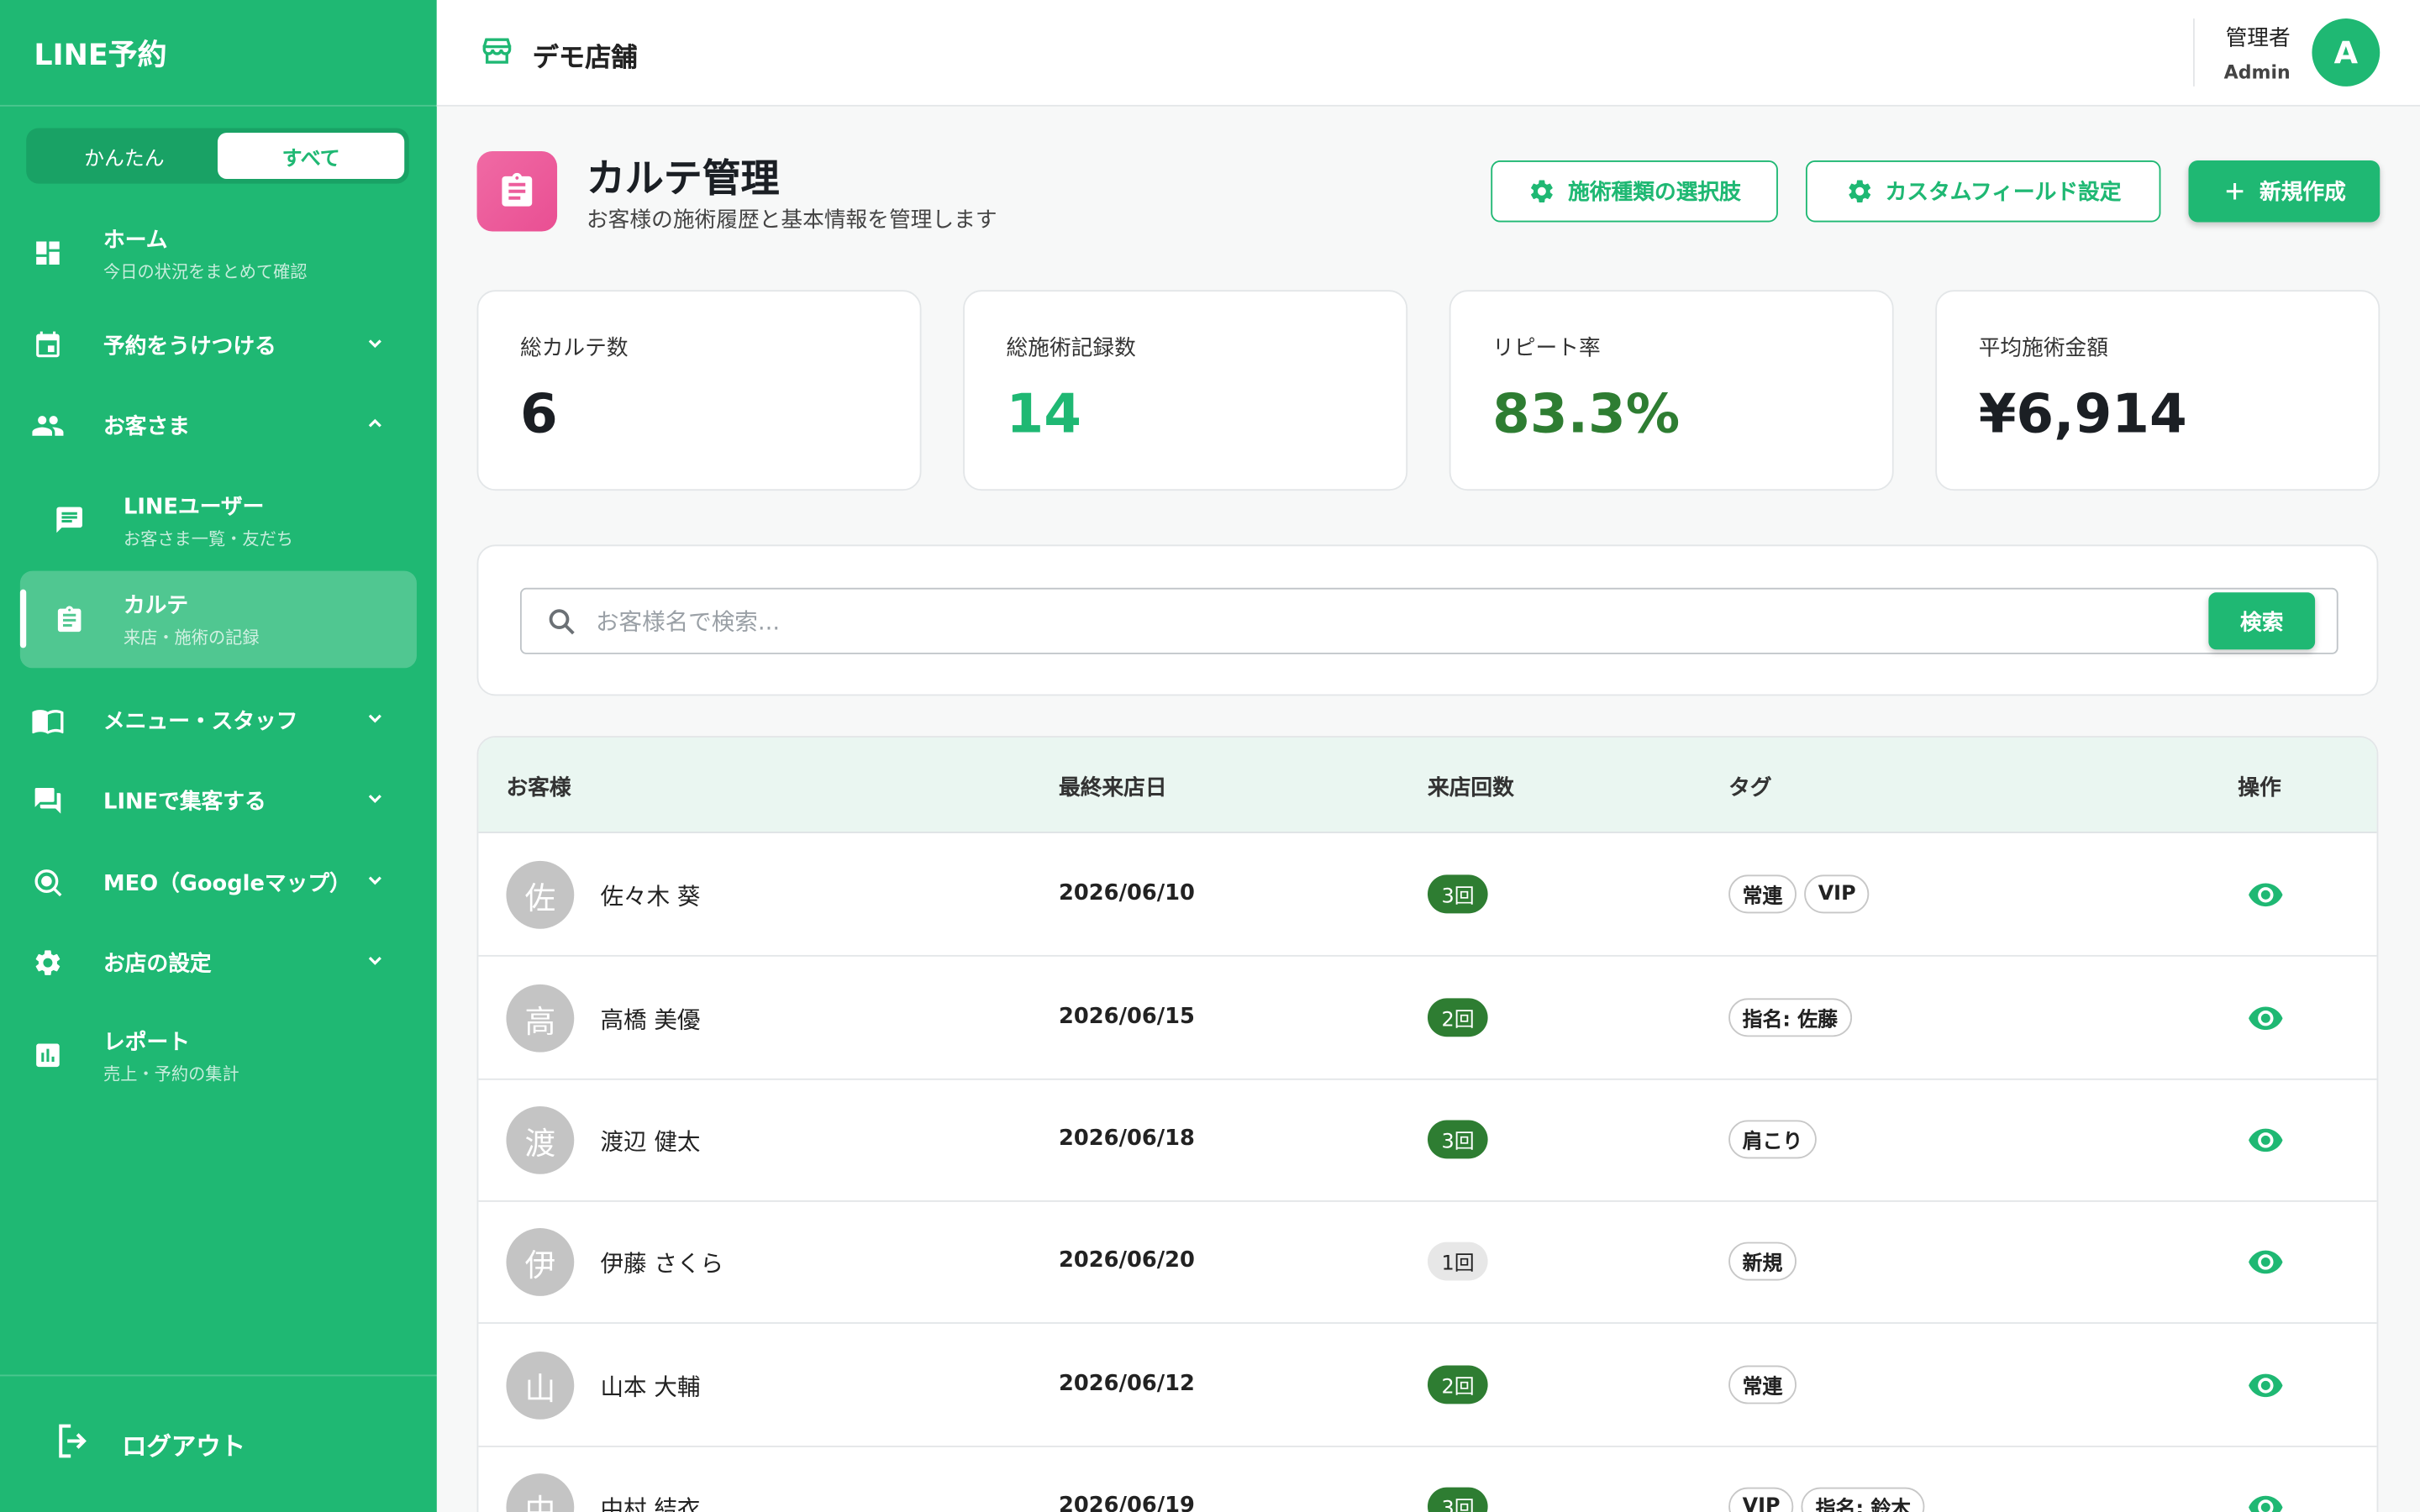 This screenshot has width=2420, height=1512. Describe the element at coordinates (69, 520) in the screenshot. I see `chat-icon` at that location.